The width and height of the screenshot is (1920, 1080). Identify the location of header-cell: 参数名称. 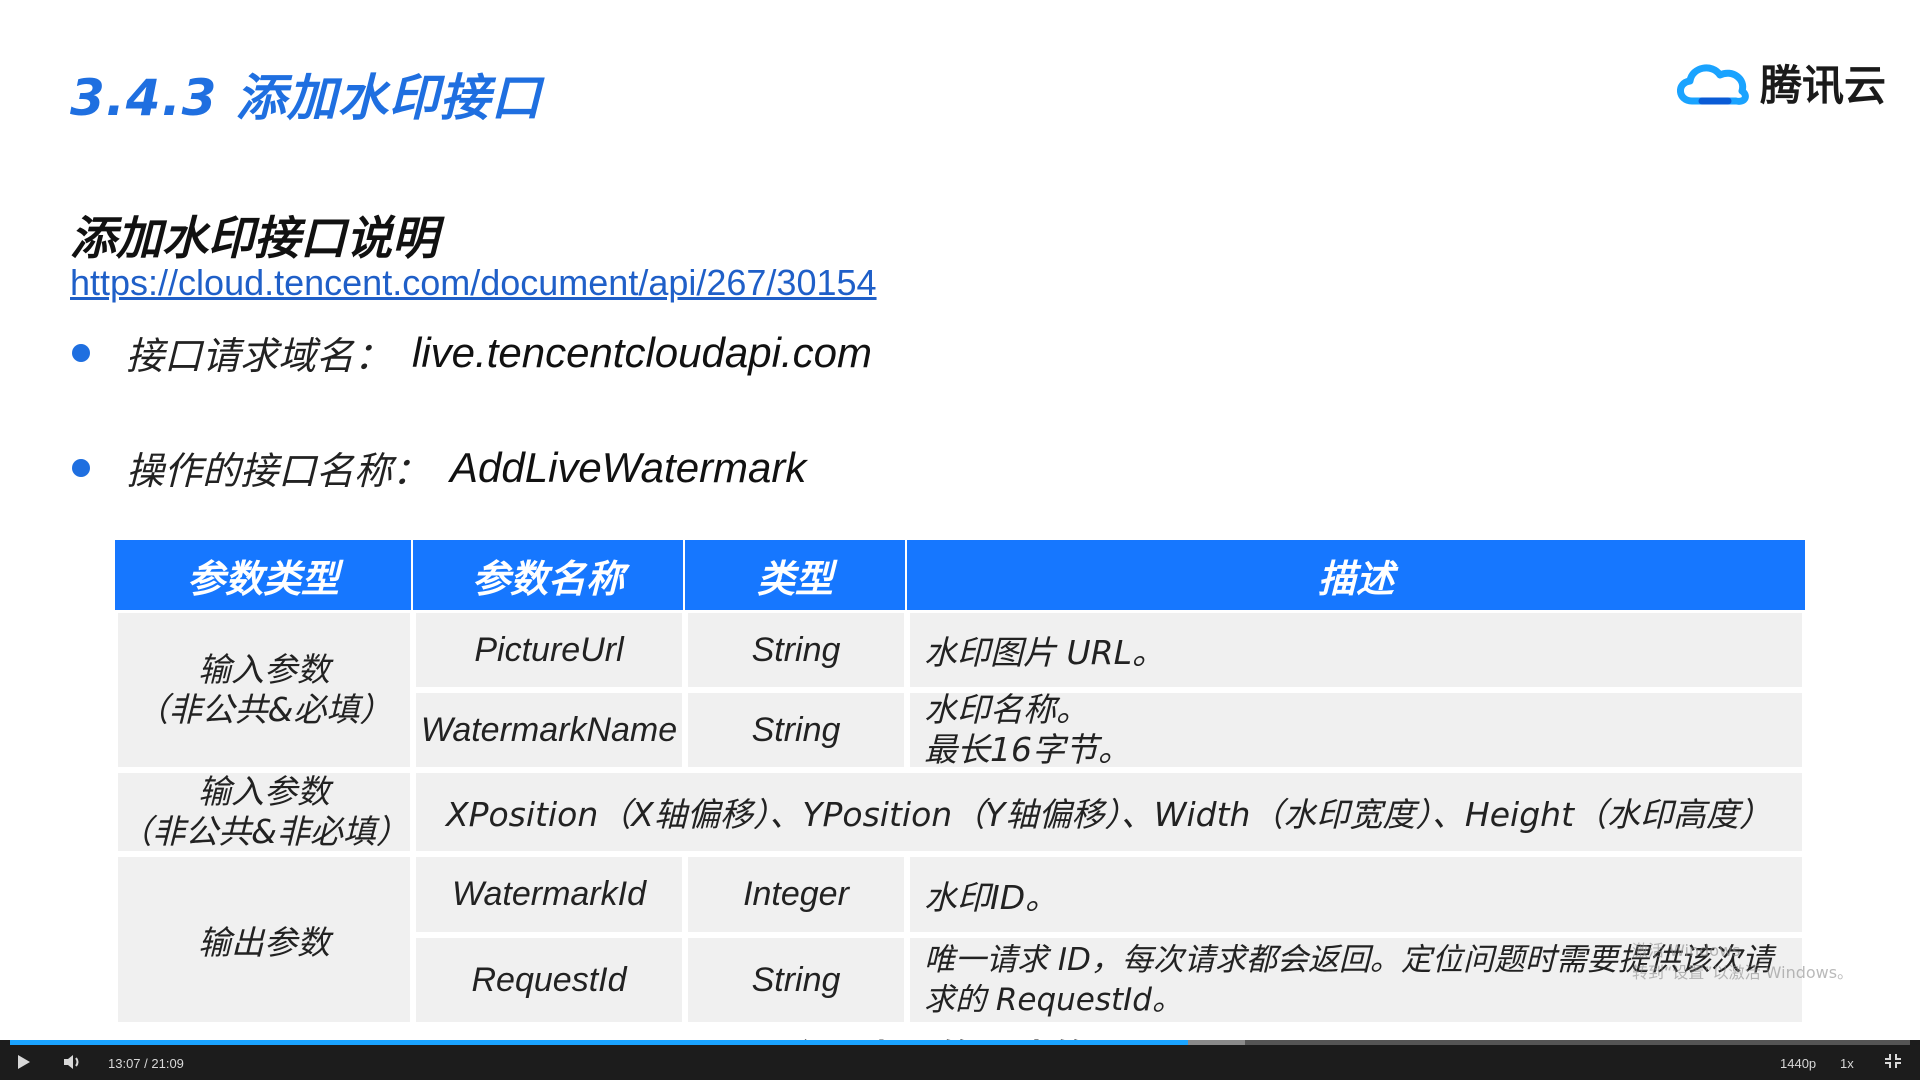
(549, 575).